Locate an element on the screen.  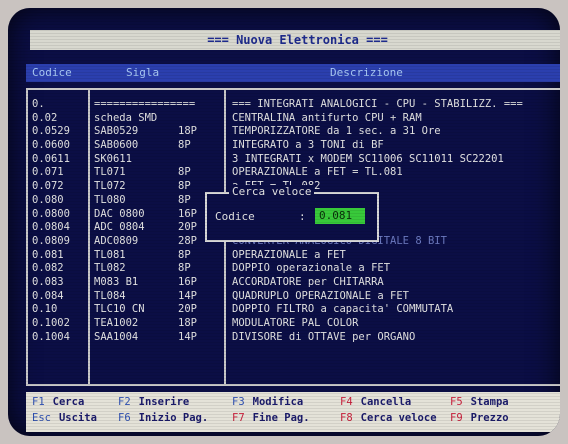
table-row: 0.081 TL081 8P OPERAZIONALE a FET is located at coordinates (294, 256).